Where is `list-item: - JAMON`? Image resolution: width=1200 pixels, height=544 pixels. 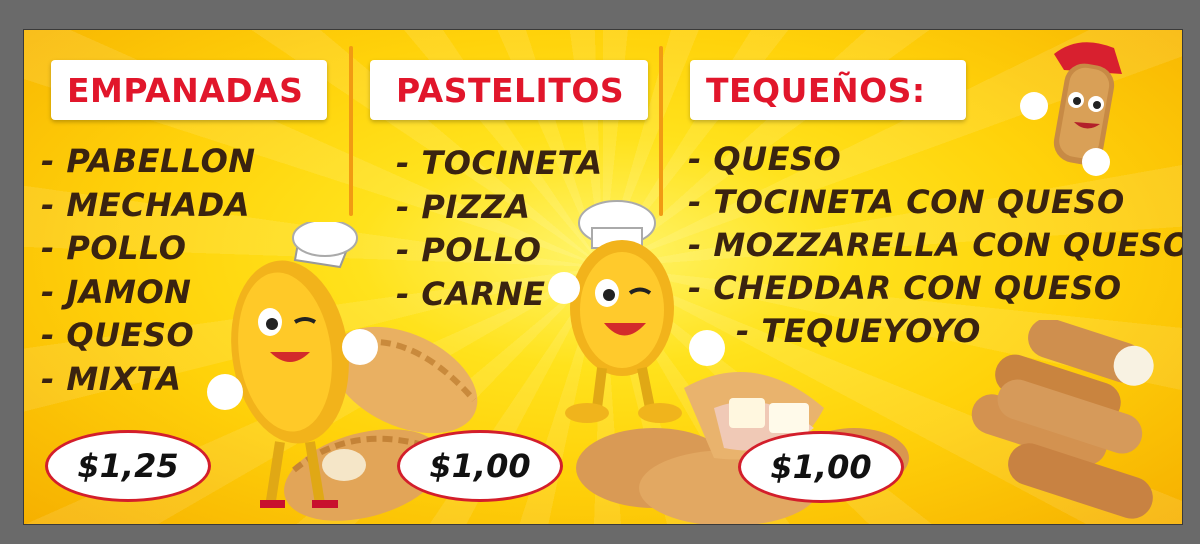 list-item: - JAMON is located at coordinates (116, 291).